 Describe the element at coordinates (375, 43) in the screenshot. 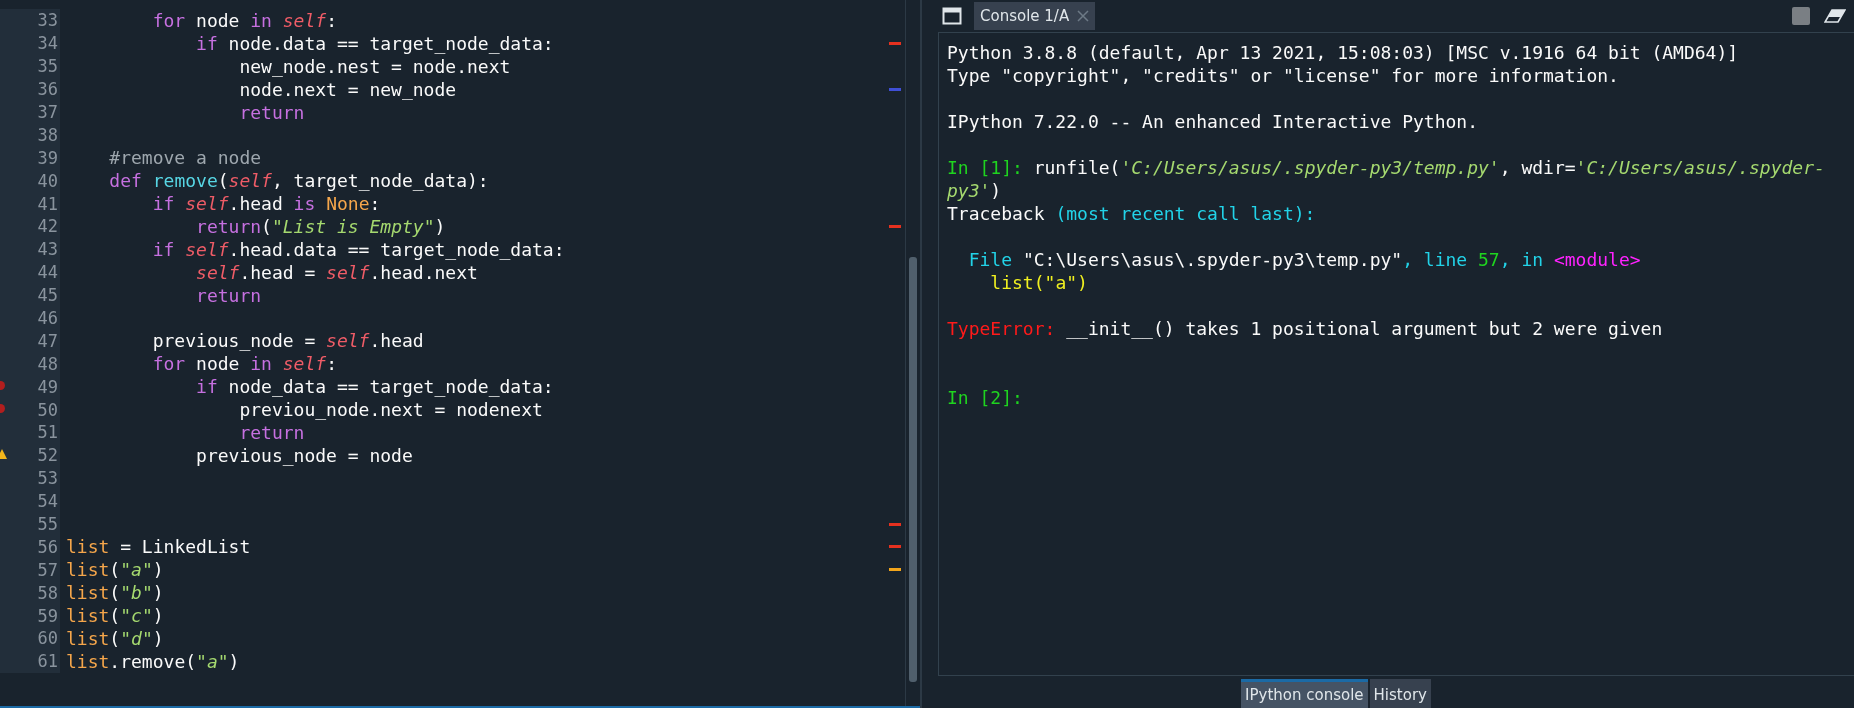

I see `code-line: if node.data == target_node_data:` at that location.